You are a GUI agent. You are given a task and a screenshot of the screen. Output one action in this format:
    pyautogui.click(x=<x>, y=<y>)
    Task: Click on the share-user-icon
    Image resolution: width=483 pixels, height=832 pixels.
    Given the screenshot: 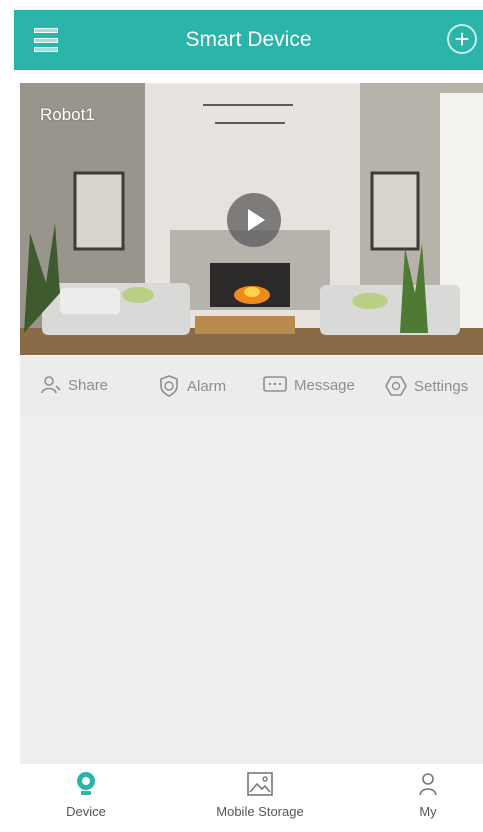 What is the action you would take?
    pyautogui.click(x=51, y=385)
    